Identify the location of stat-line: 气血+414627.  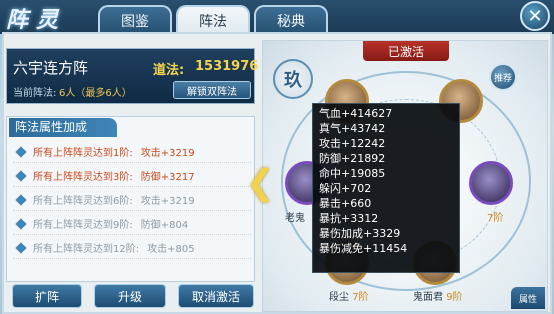
(356, 113).